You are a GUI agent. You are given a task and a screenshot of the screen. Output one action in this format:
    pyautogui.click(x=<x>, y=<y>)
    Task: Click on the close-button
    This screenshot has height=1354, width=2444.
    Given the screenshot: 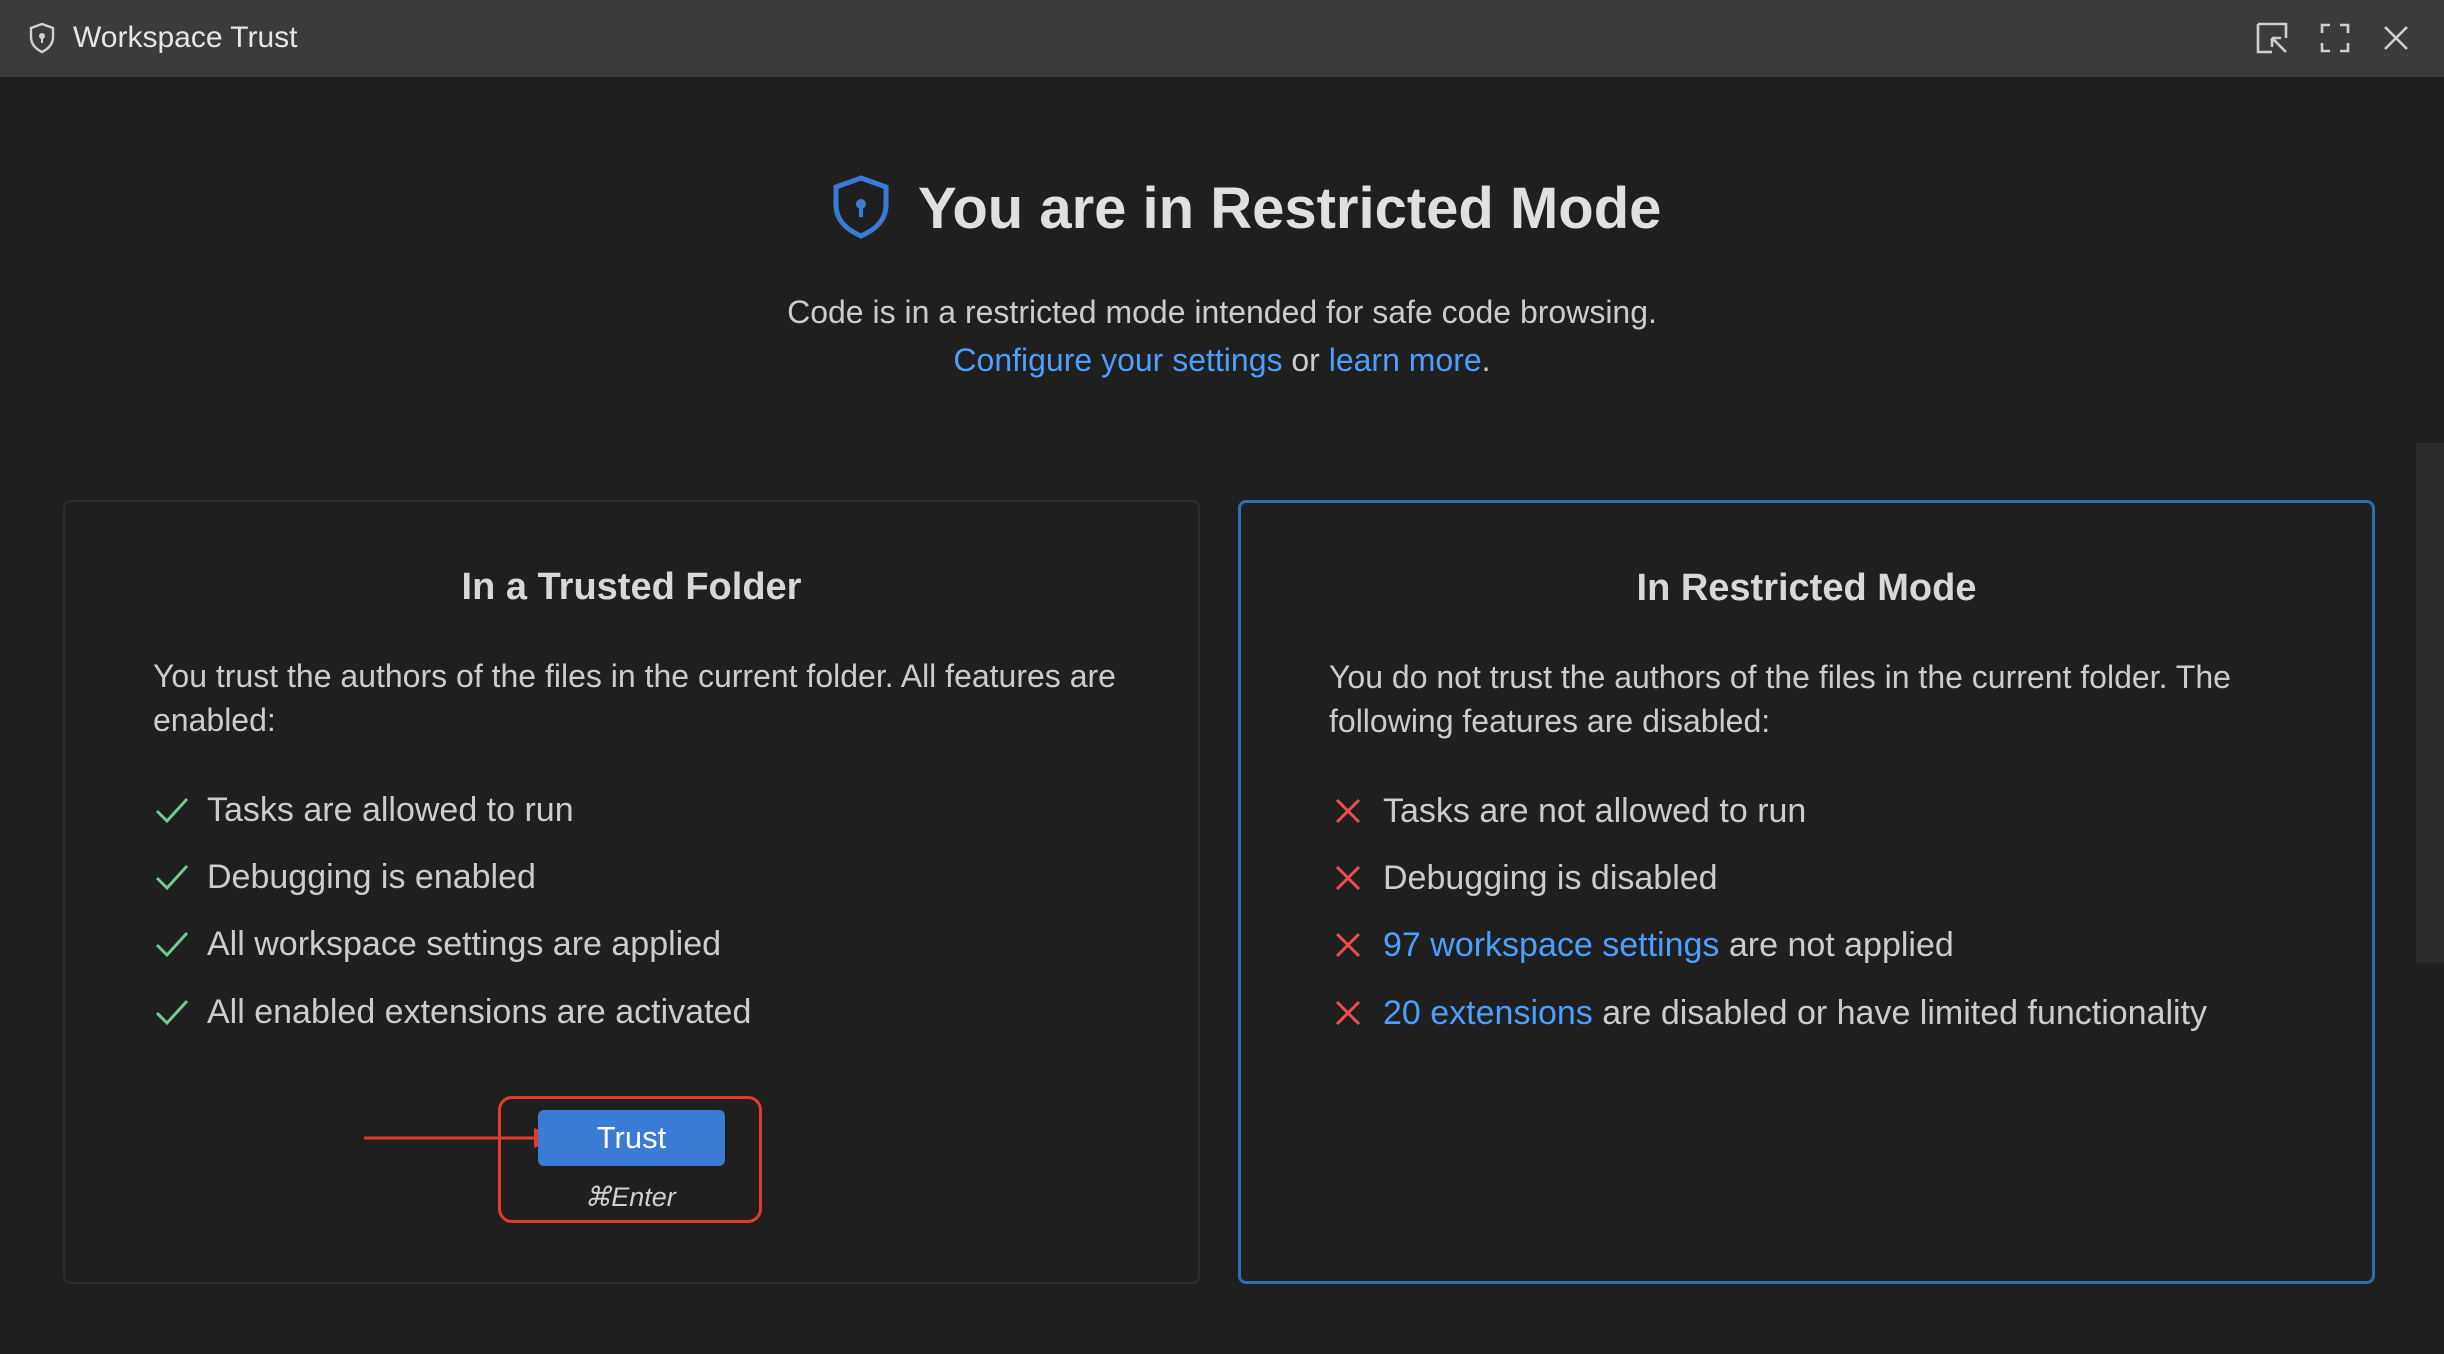 What is the action you would take?
    pyautogui.click(x=2396, y=38)
    